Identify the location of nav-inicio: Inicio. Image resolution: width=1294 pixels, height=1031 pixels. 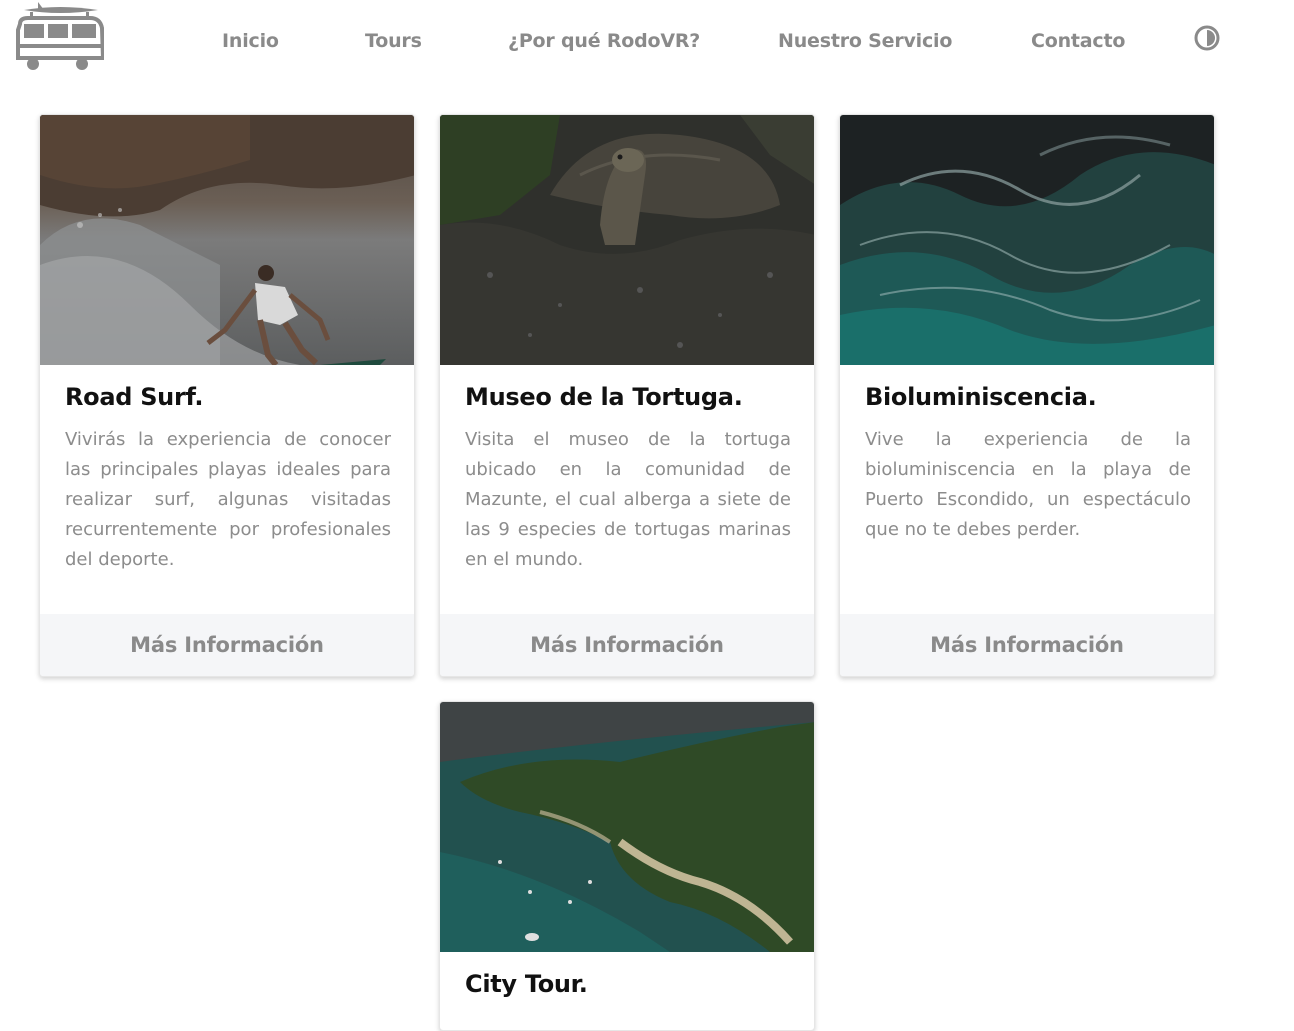
(250, 41).